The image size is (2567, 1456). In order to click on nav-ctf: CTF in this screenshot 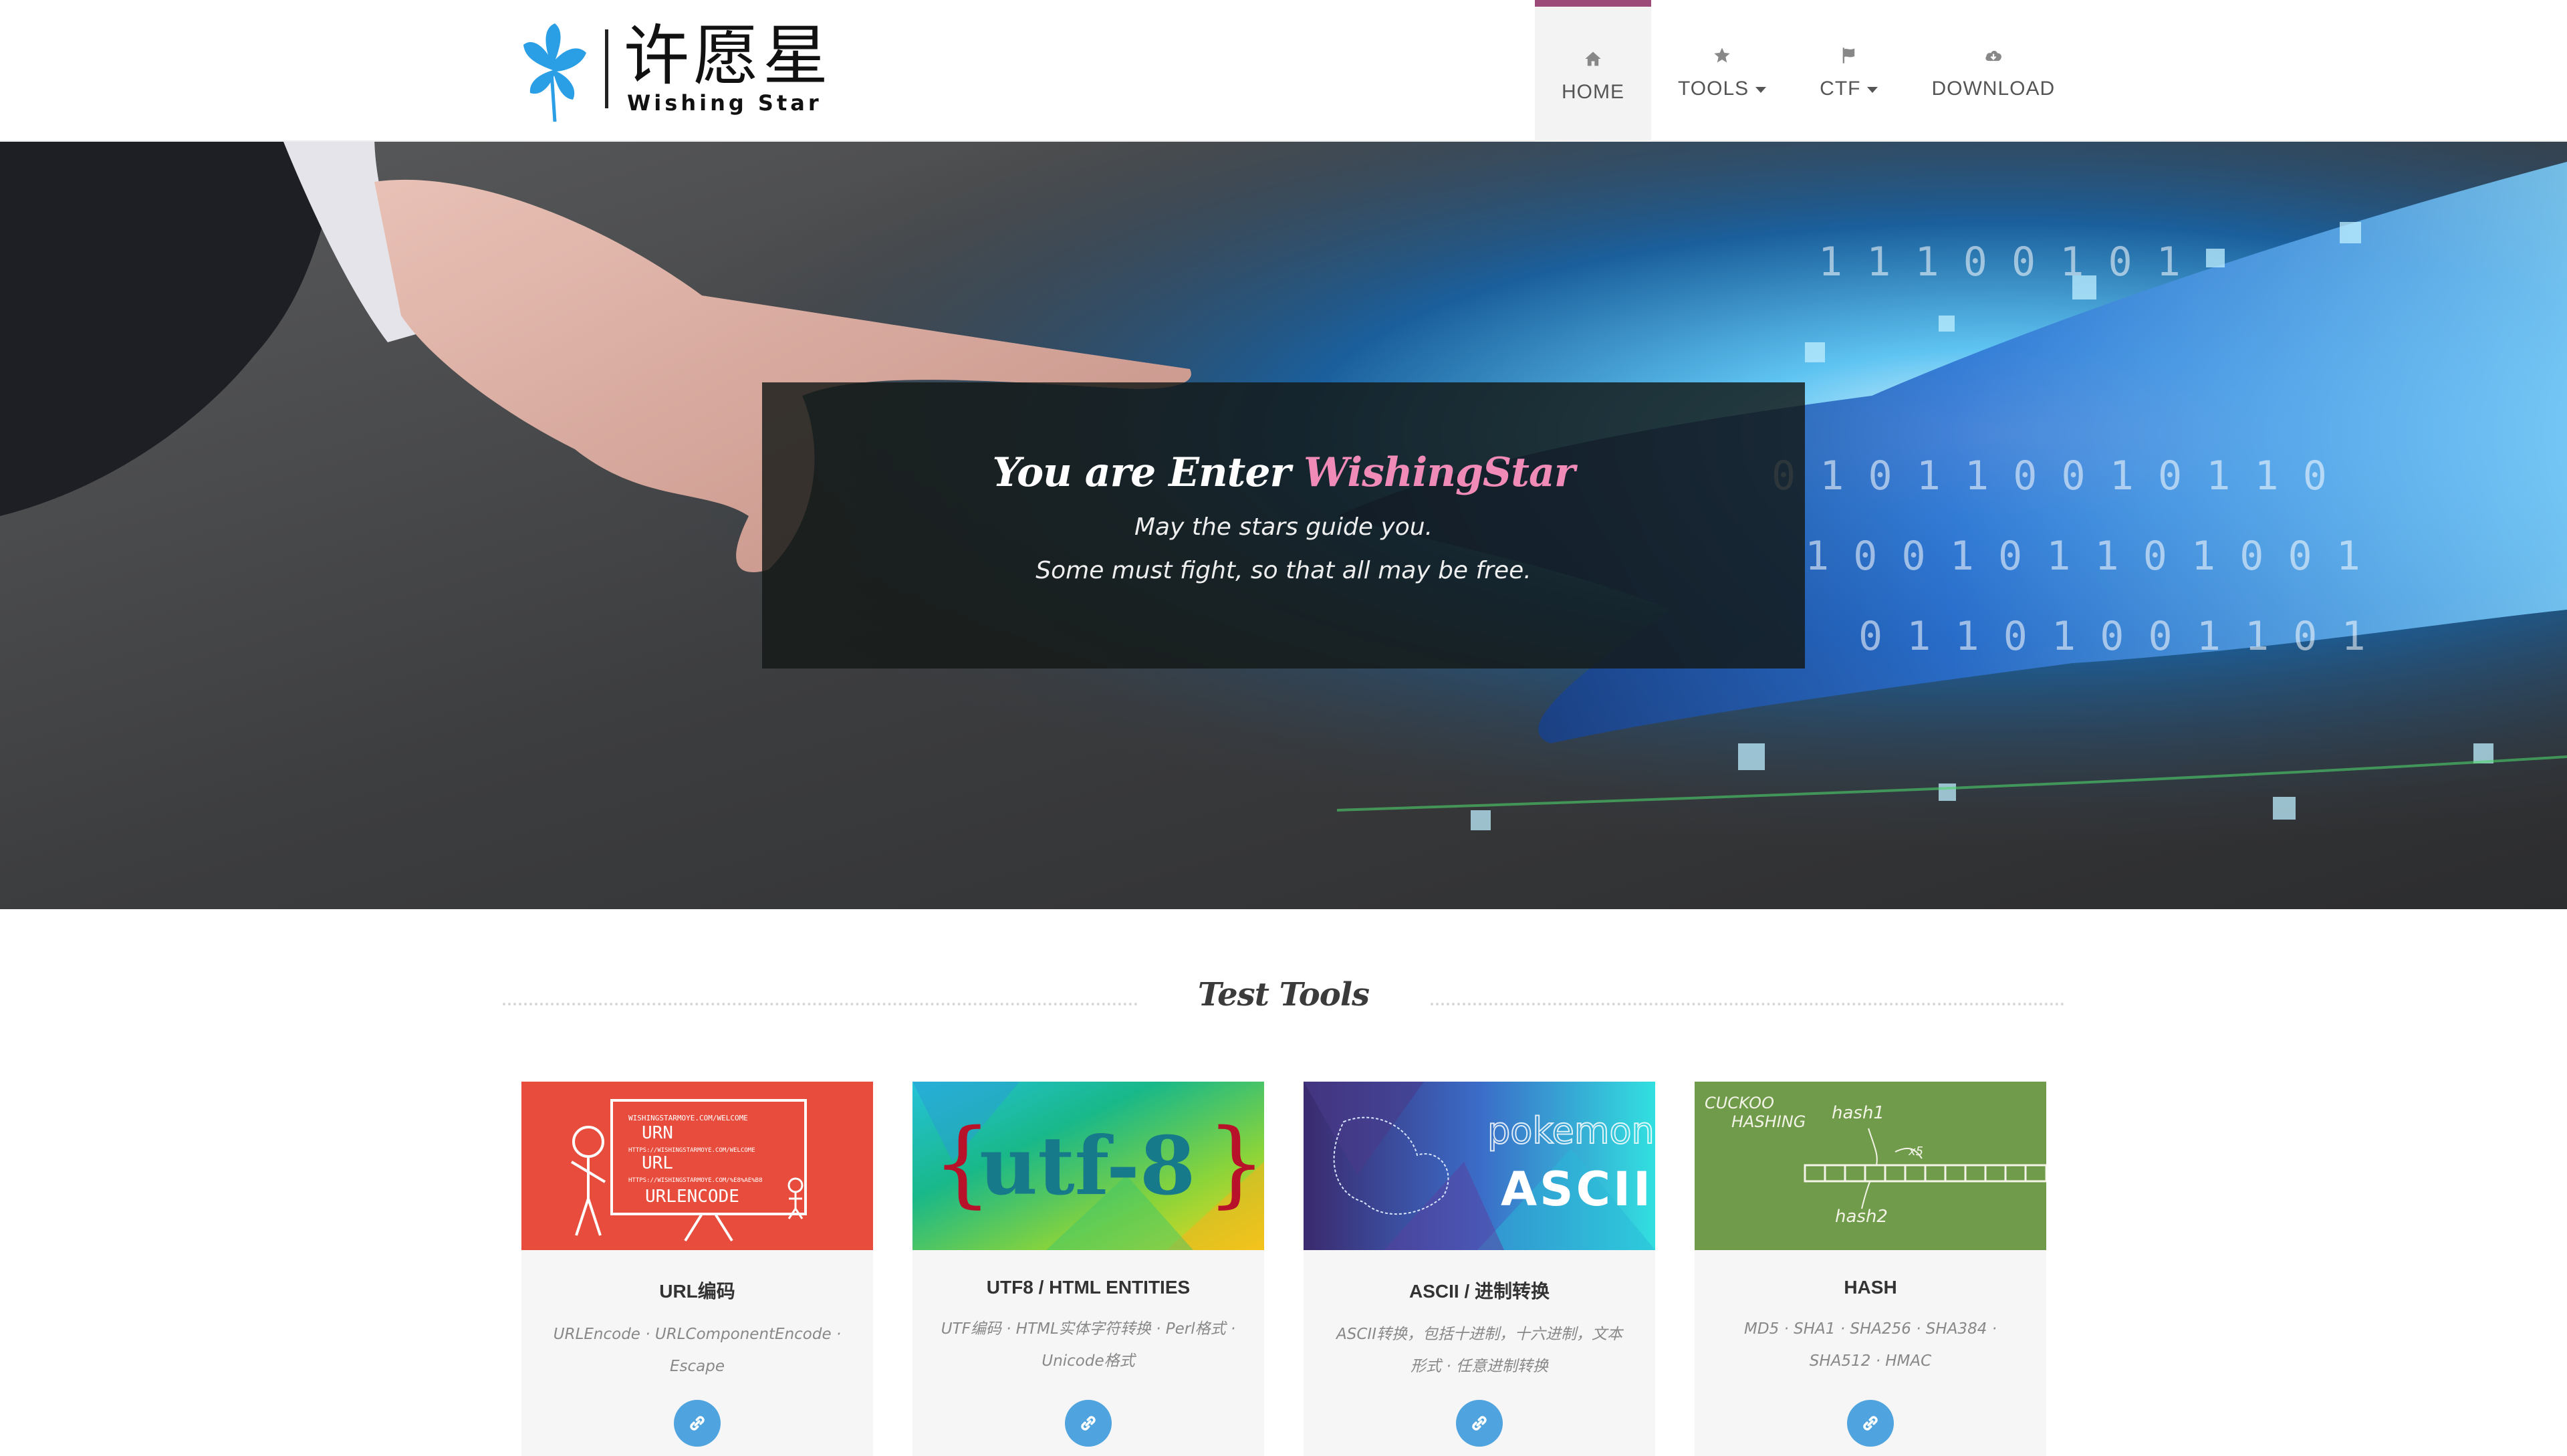, I will do `click(1849, 71)`.